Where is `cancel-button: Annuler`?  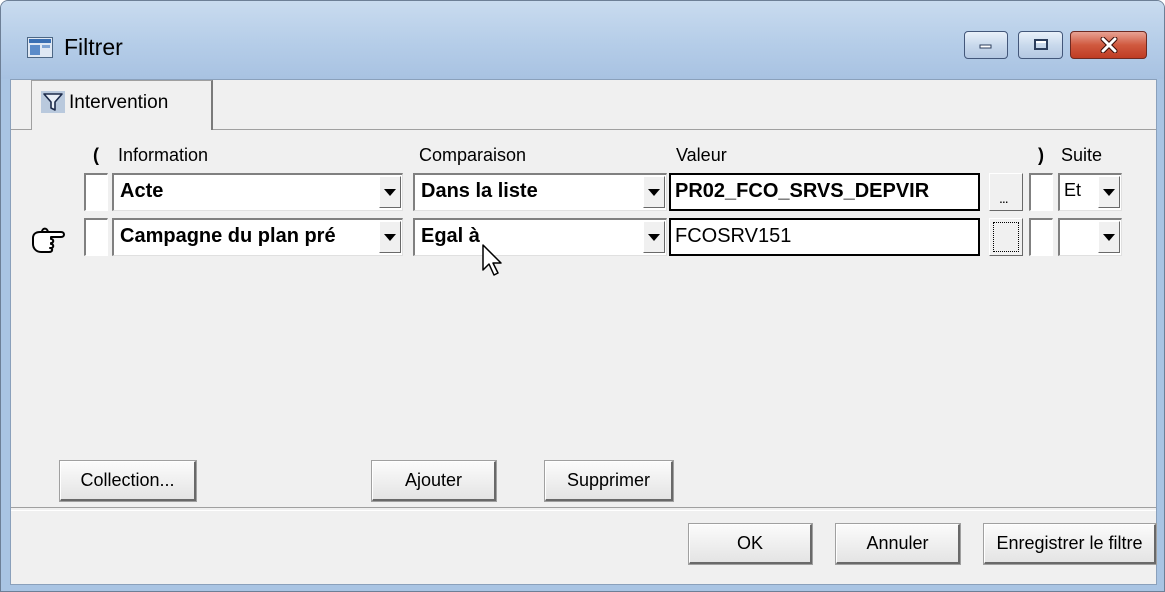 cancel-button: Annuler is located at coordinates (898, 544).